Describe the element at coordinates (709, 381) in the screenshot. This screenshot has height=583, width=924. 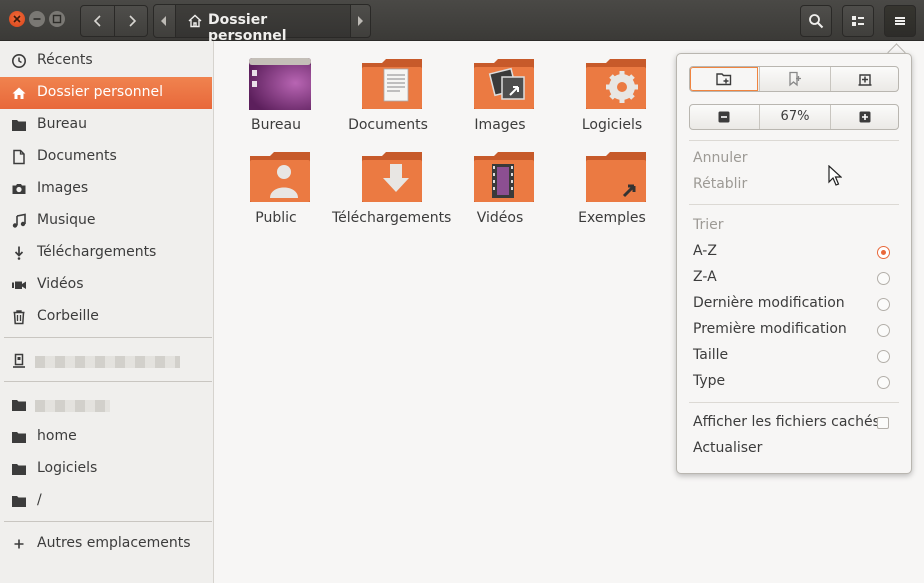
I see `sort-option-type: Type` at that location.